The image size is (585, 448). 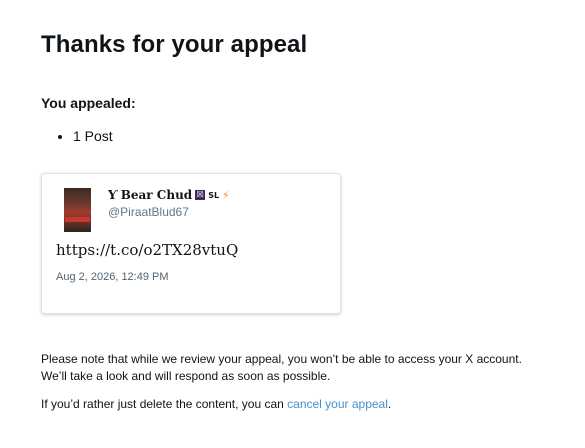 I want to click on cancel-appeal-link: cancel your appeal, so click(x=337, y=404).